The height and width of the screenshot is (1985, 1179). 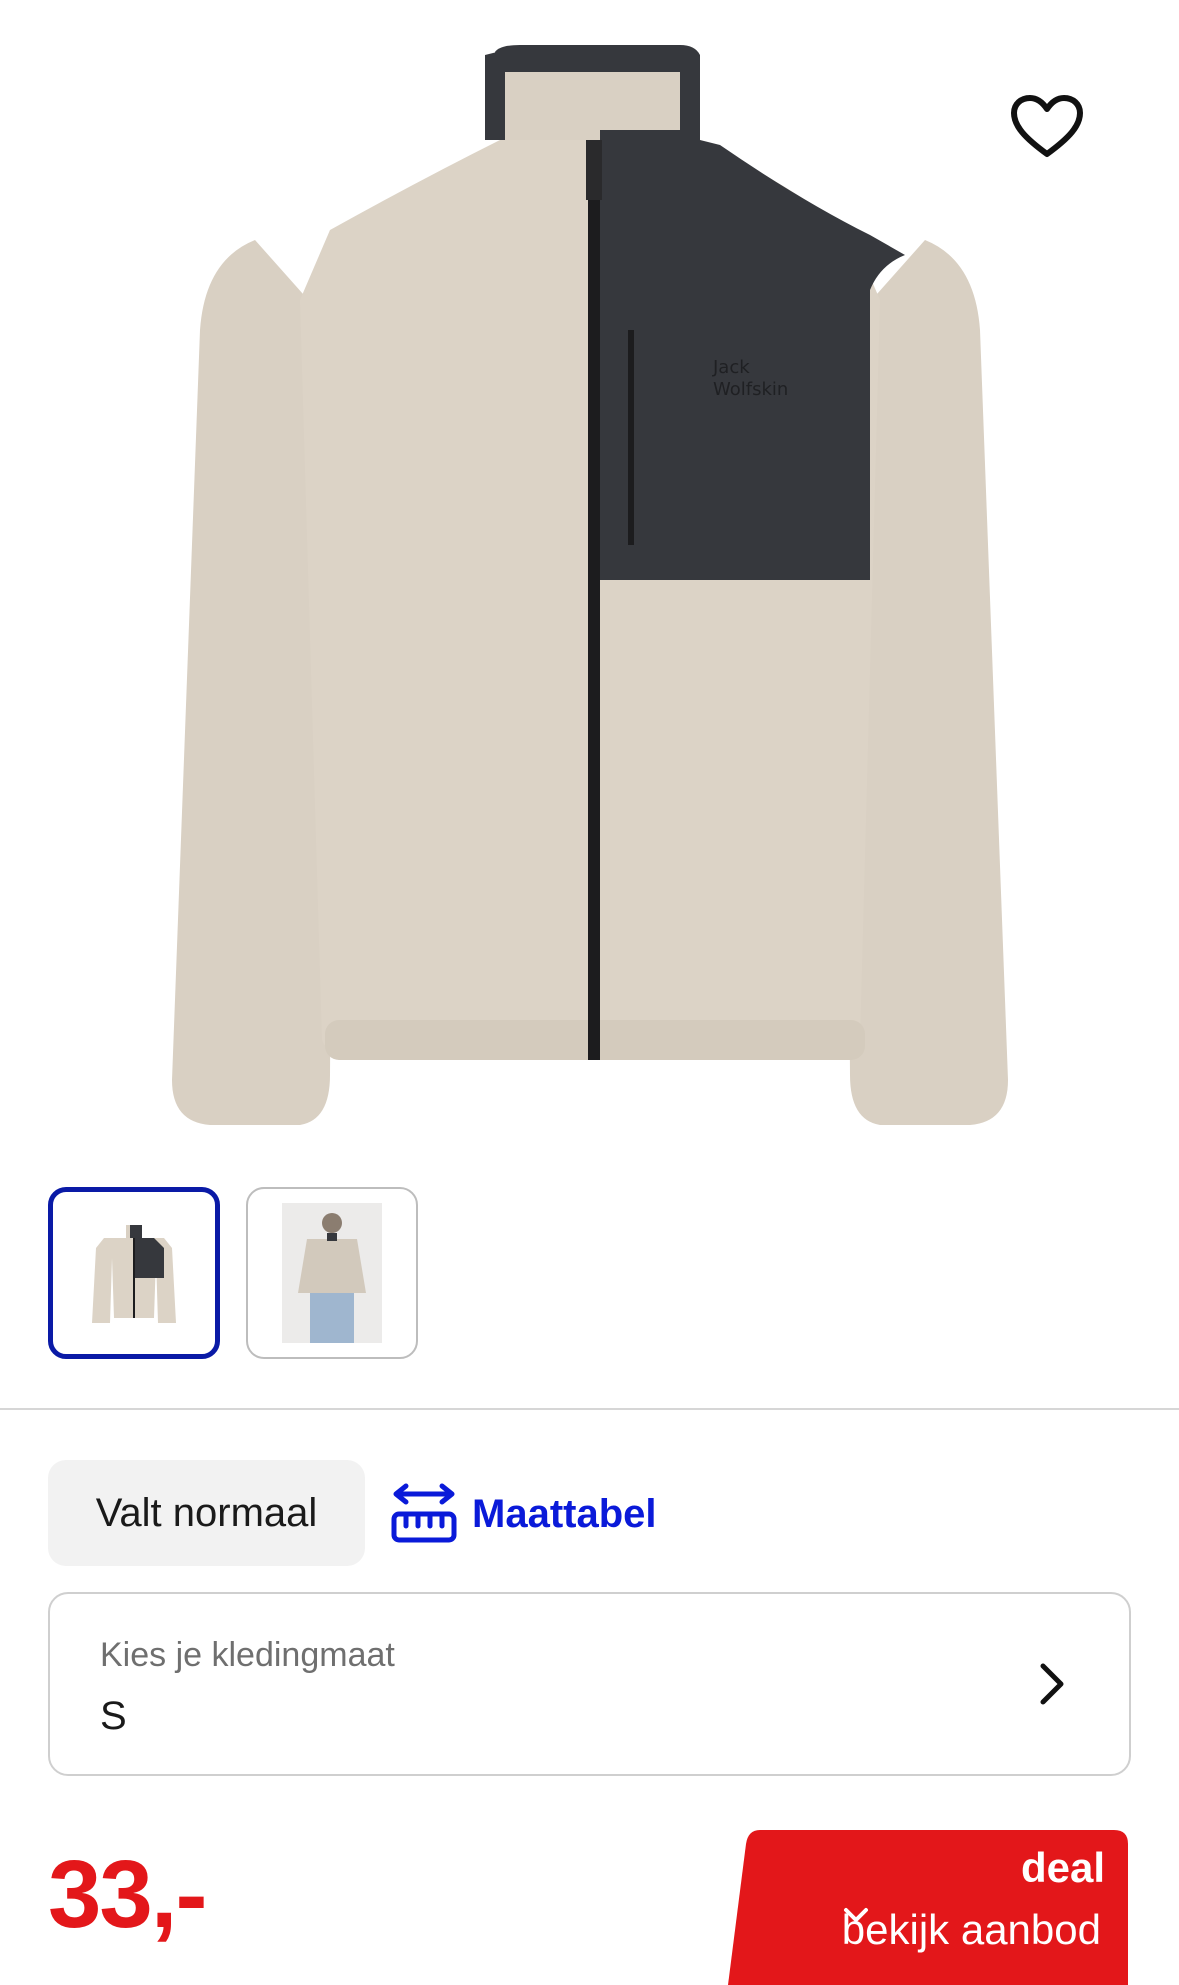 I want to click on deal-badge: deal, so click(x=1062, y=1867).